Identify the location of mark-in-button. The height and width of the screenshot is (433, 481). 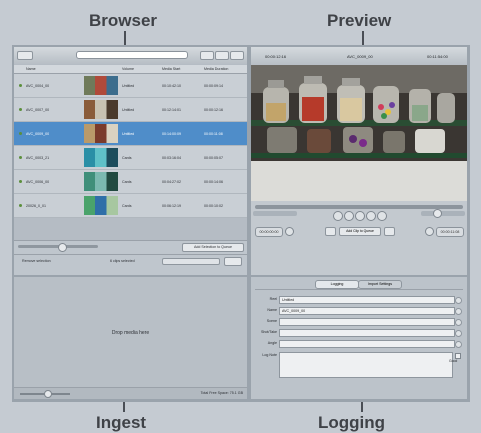
(289, 231).